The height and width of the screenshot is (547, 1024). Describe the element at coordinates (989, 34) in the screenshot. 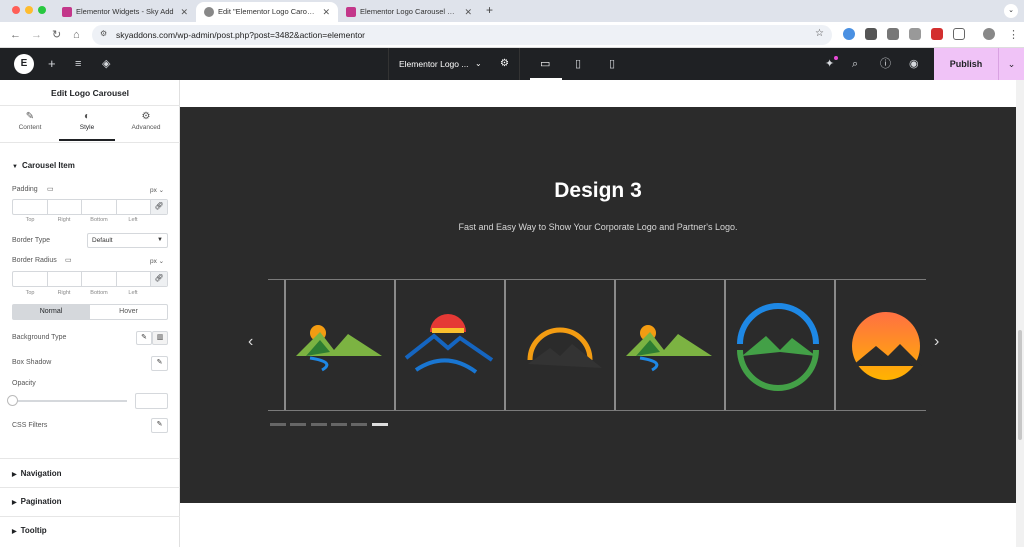

I see `profile-avatar` at that location.